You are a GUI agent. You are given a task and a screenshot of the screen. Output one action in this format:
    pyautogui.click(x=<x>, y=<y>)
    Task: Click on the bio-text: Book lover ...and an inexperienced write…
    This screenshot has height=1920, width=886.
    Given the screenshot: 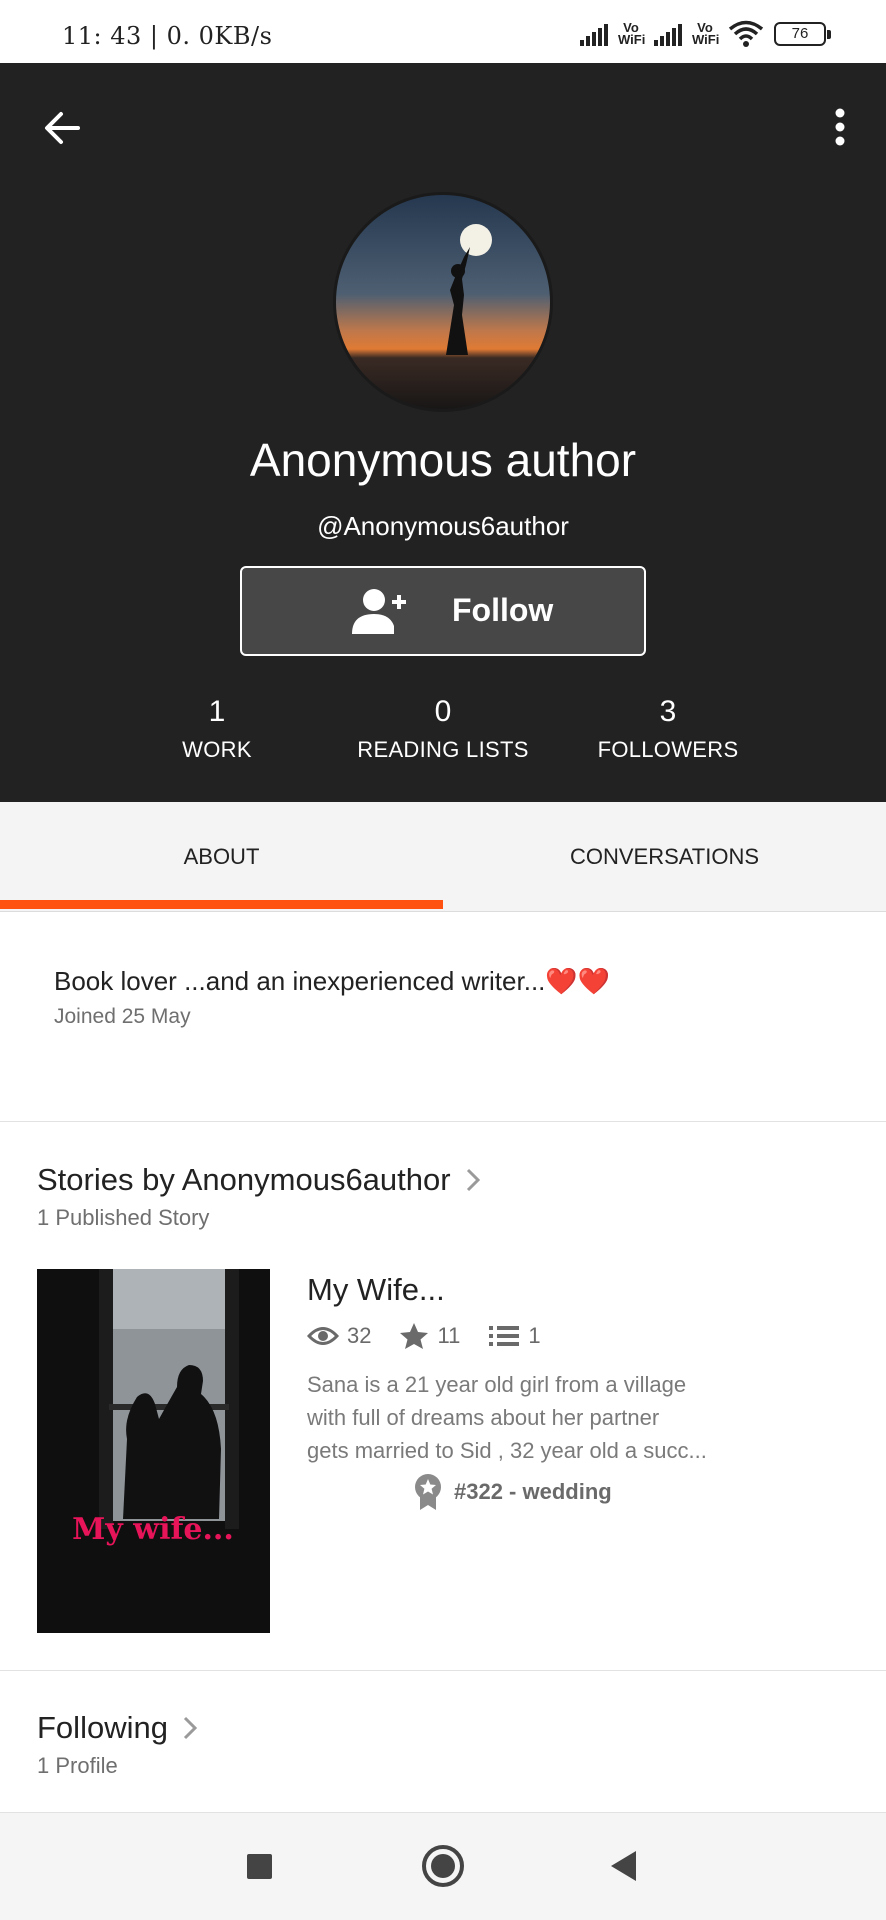 What is the action you would take?
    pyautogui.click(x=332, y=981)
    